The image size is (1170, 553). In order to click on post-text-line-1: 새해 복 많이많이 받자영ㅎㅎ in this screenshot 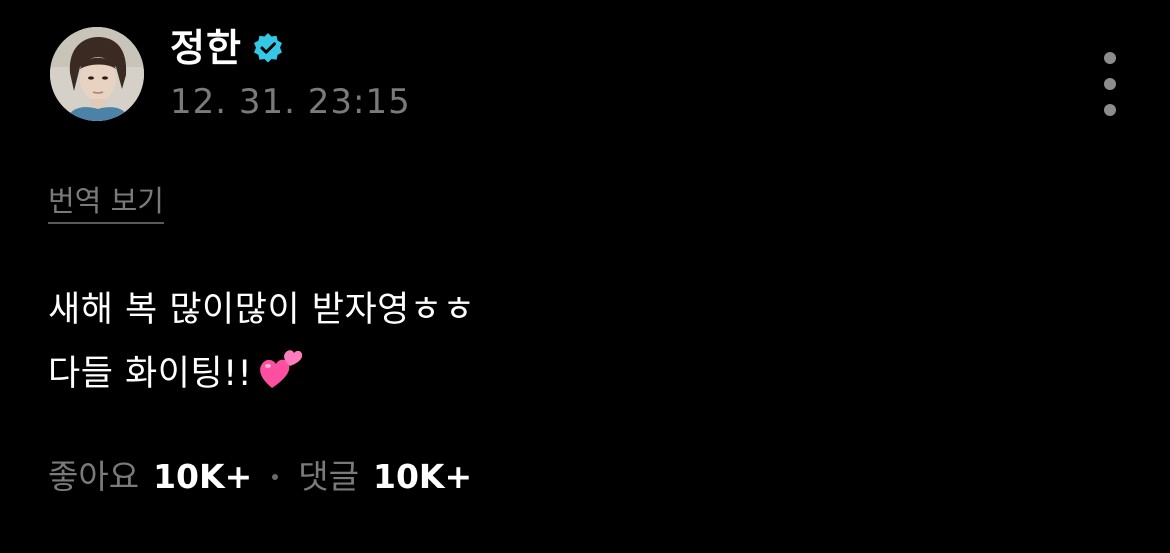, I will do `click(262, 310)`.